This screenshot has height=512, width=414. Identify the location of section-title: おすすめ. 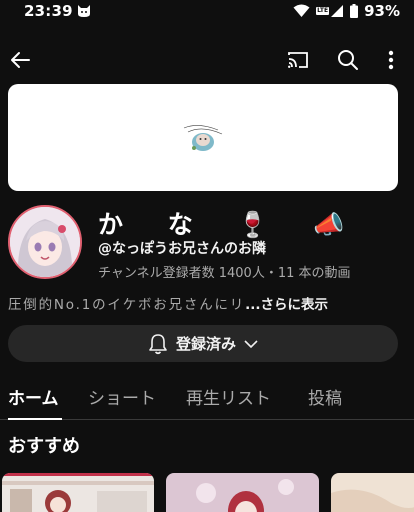
(44, 446).